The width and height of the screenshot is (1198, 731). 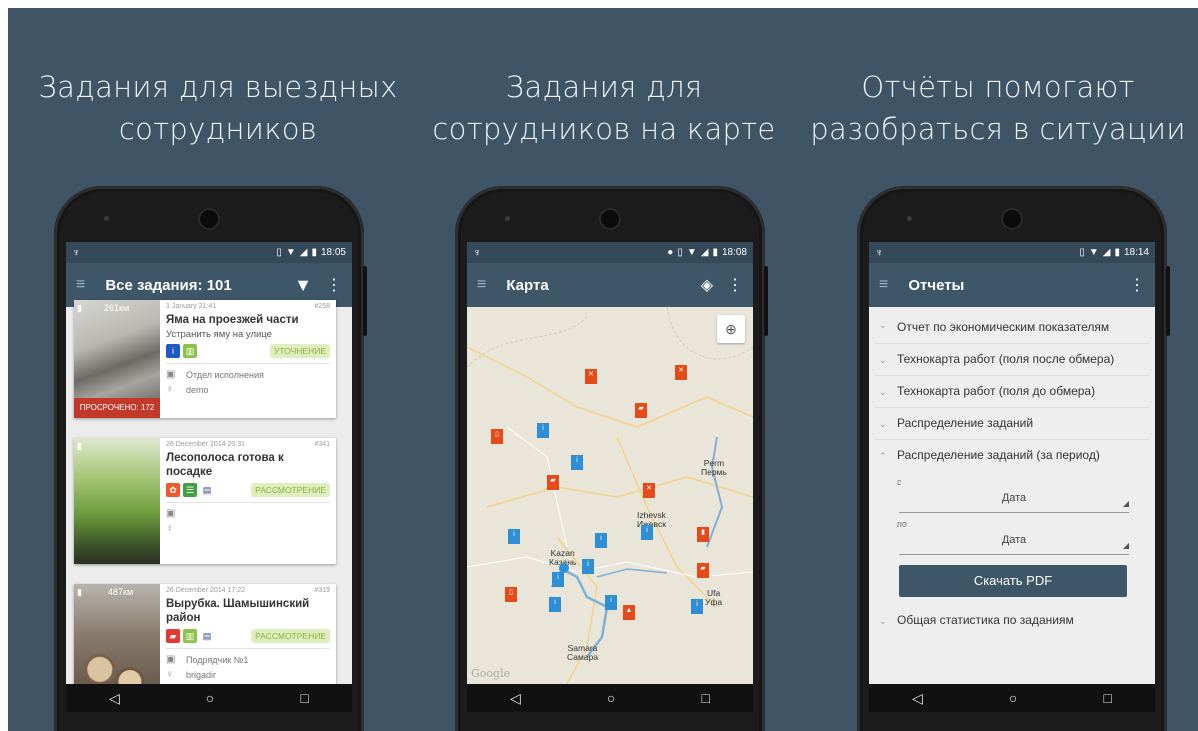 I want to click on report-item: ⌄ Отчет по экономическим показателям, so click(x=1012, y=325).